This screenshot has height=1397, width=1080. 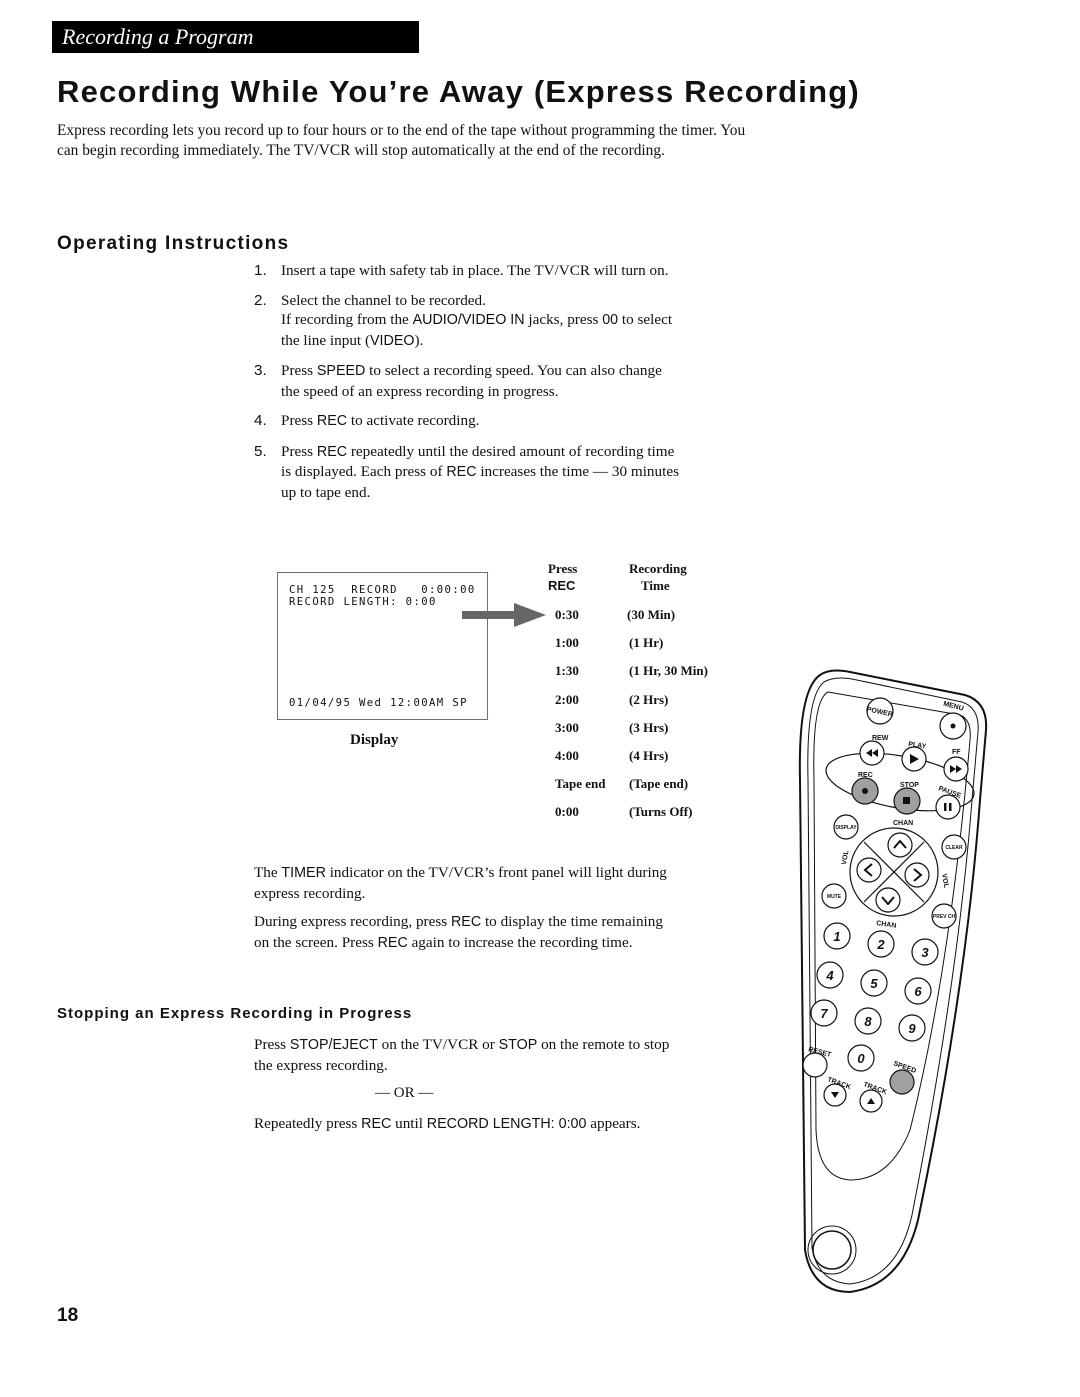 I want to click on digit-4-button: 4, so click(x=830, y=975).